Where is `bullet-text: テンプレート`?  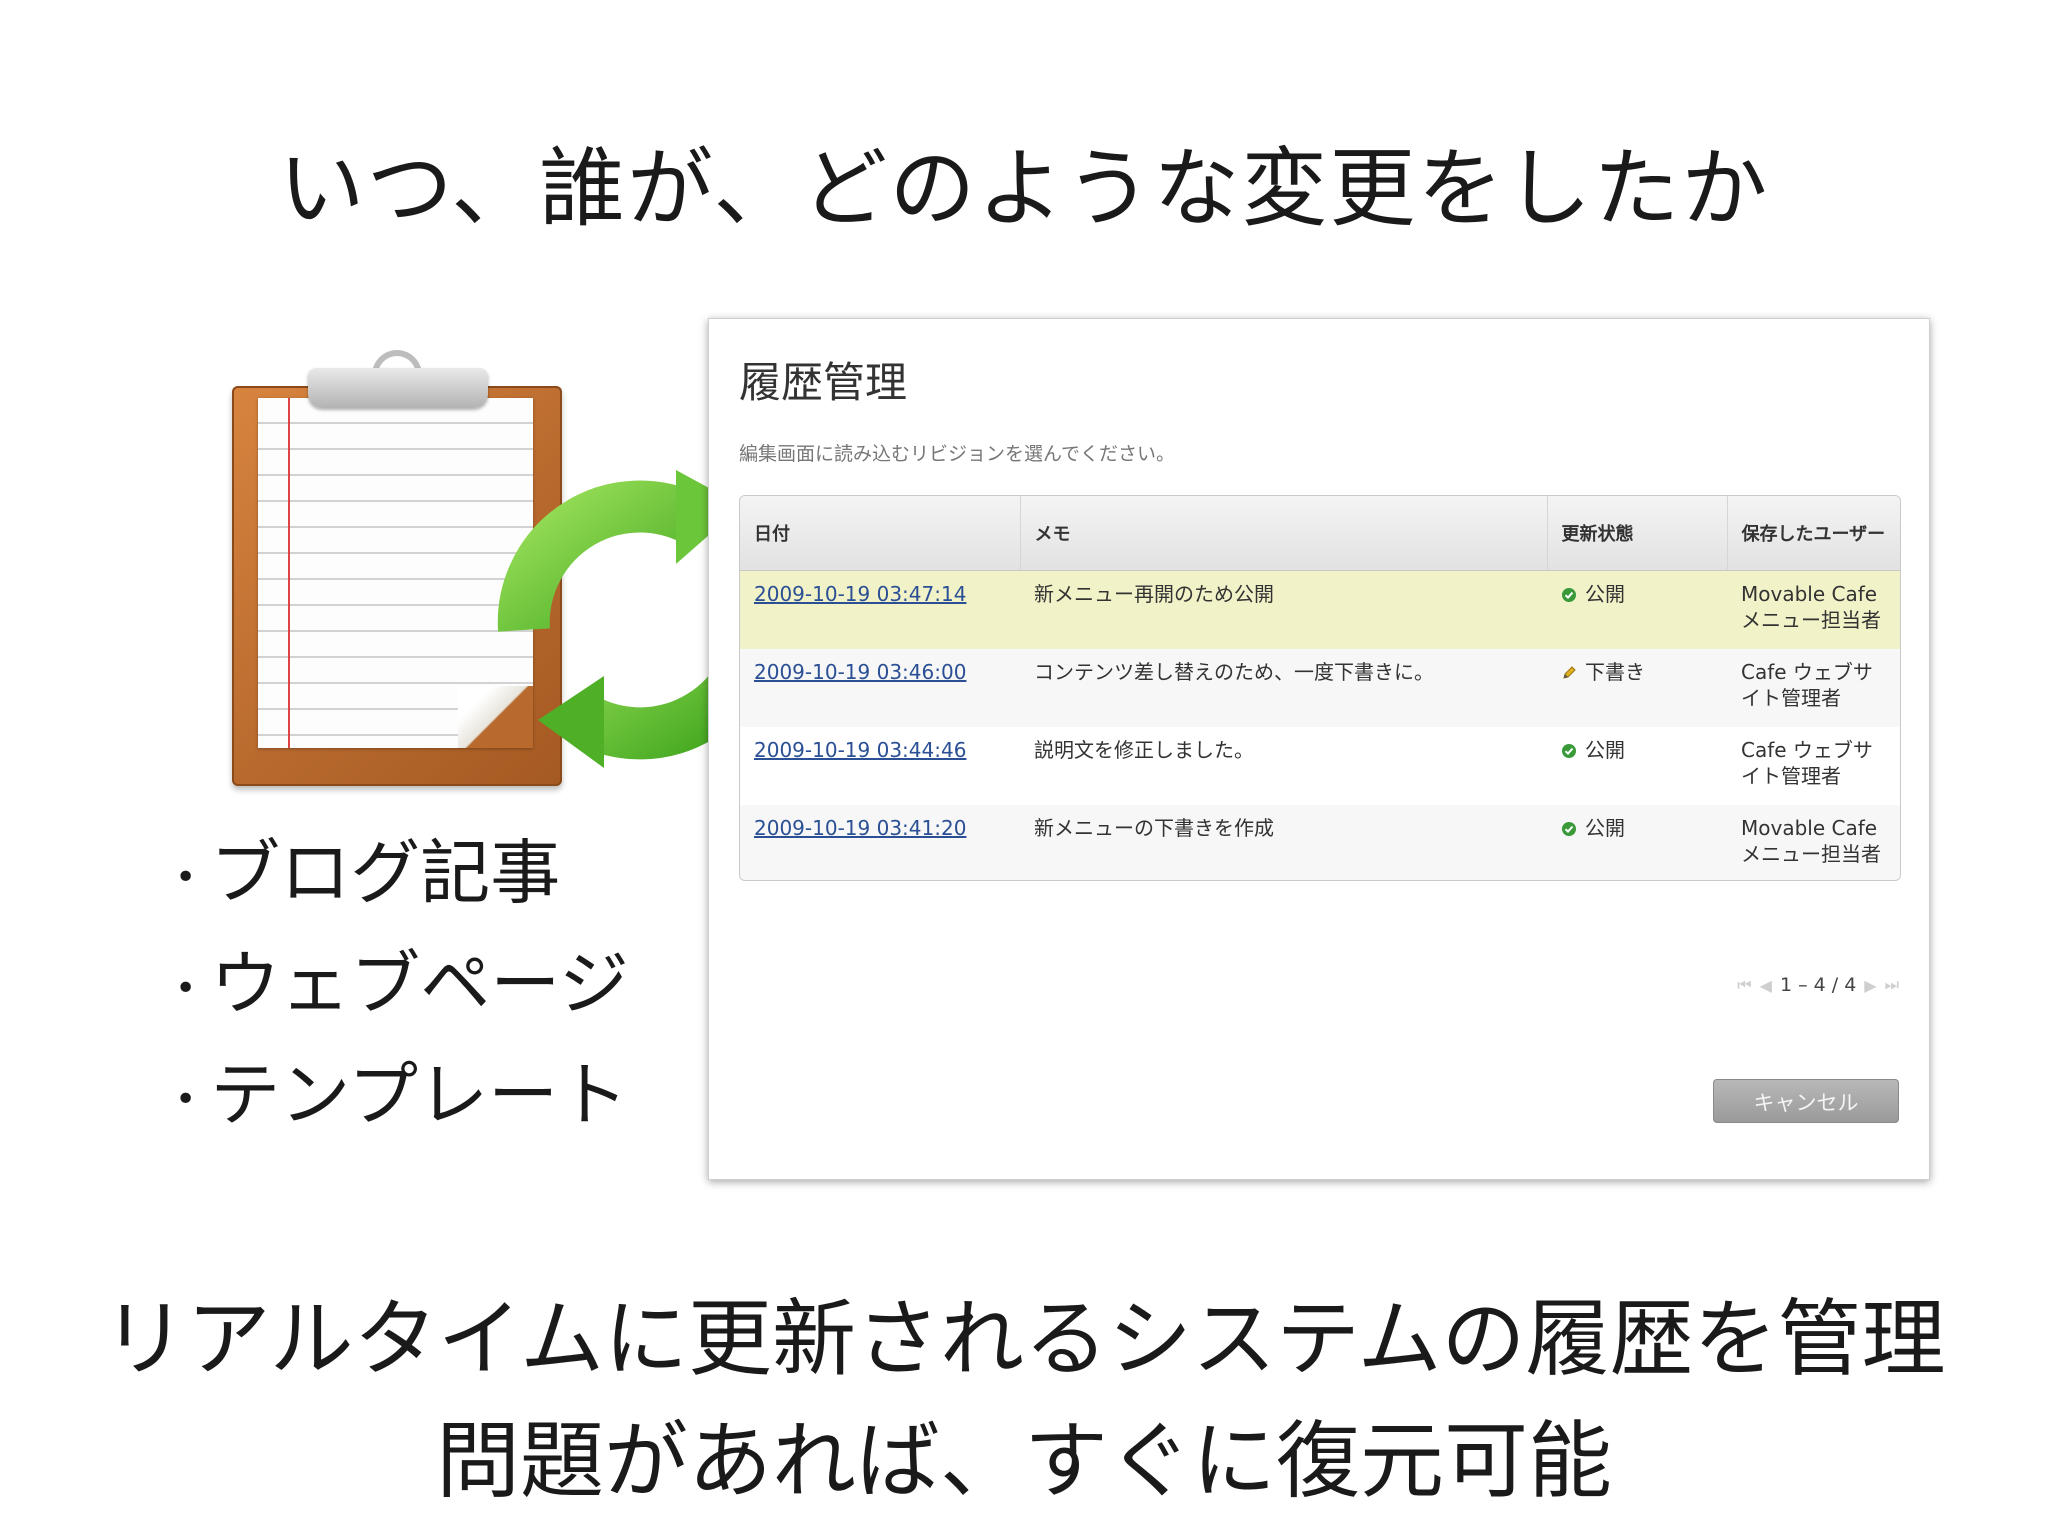 bullet-text: テンプレート is located at coordinates (419, 1094).